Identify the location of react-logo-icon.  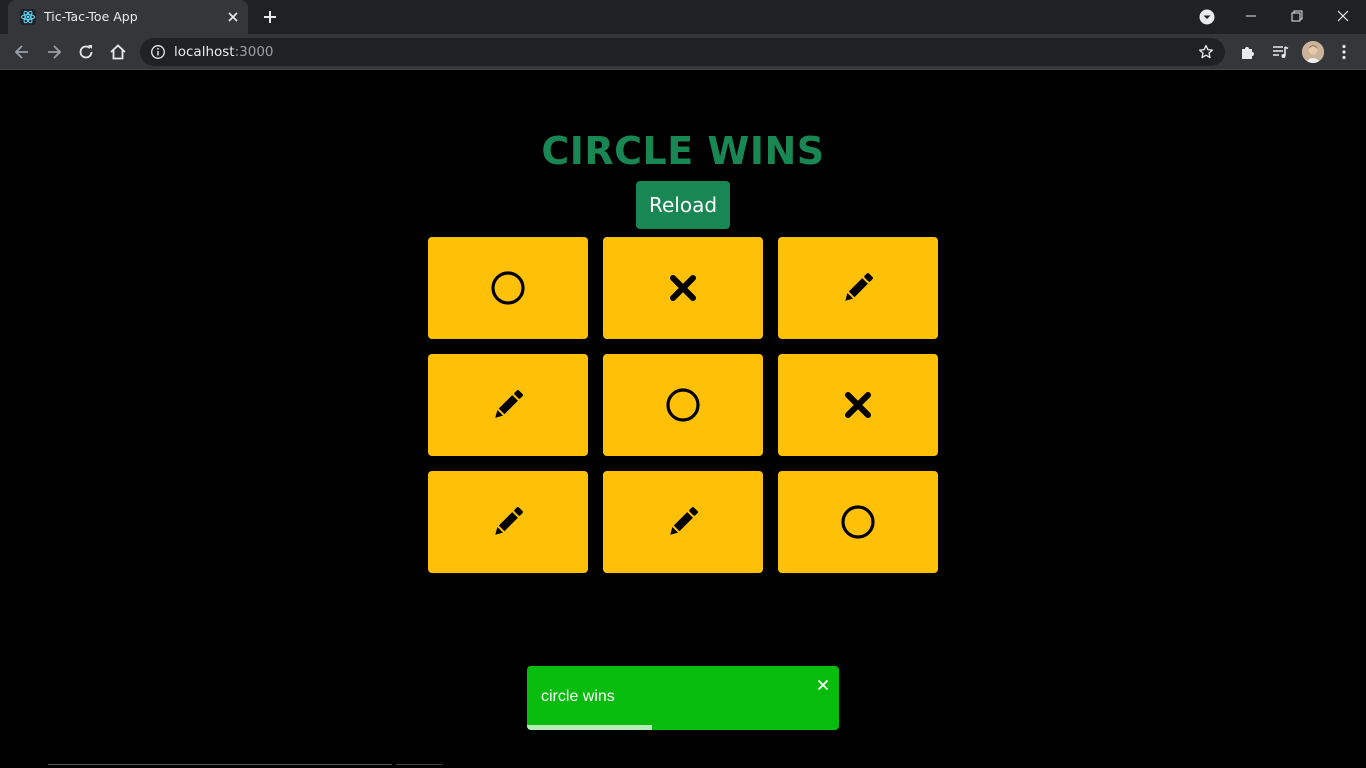
(28, 17).